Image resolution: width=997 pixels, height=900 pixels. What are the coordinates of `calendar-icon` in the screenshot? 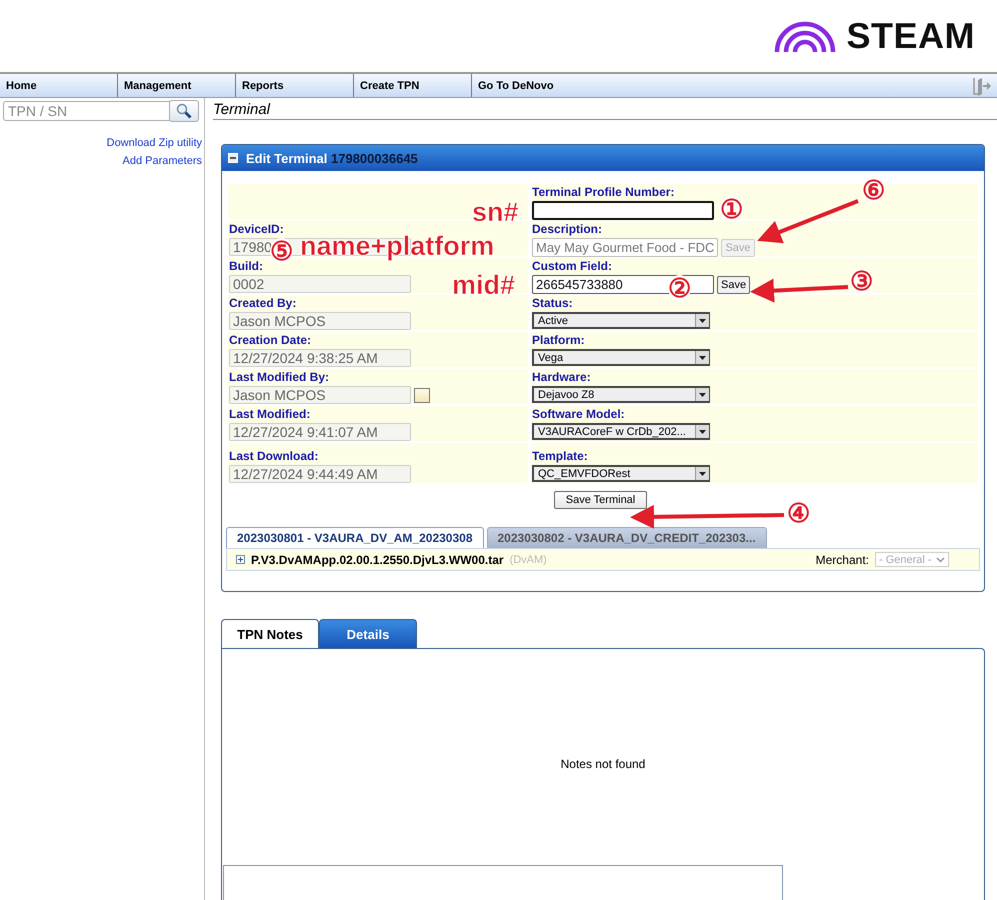 It's located at (422, 395).